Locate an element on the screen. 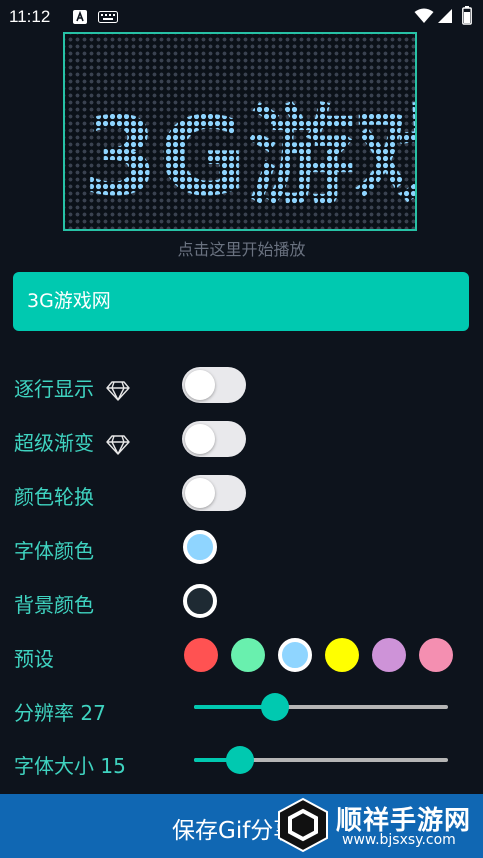 The width and height of the screenshot is (483, 858). battery-icon is located at coordinates (467, 15).